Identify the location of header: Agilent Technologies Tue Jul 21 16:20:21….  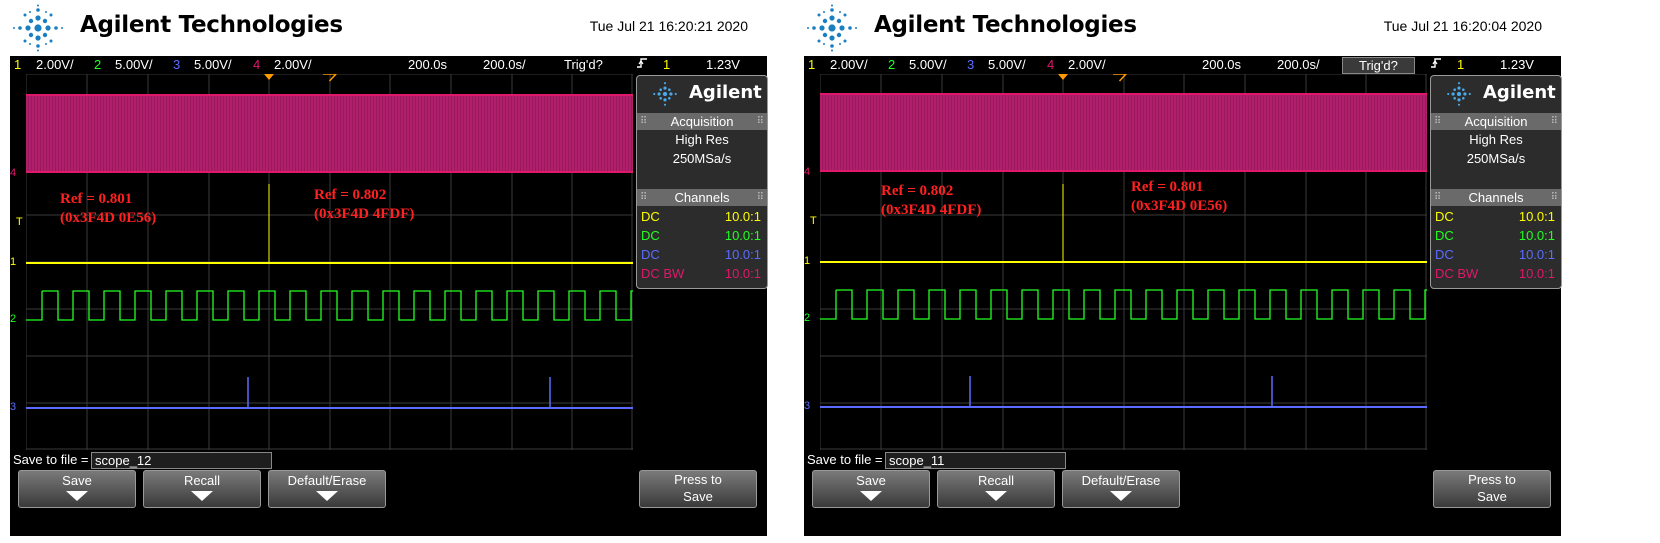
(384, 28).